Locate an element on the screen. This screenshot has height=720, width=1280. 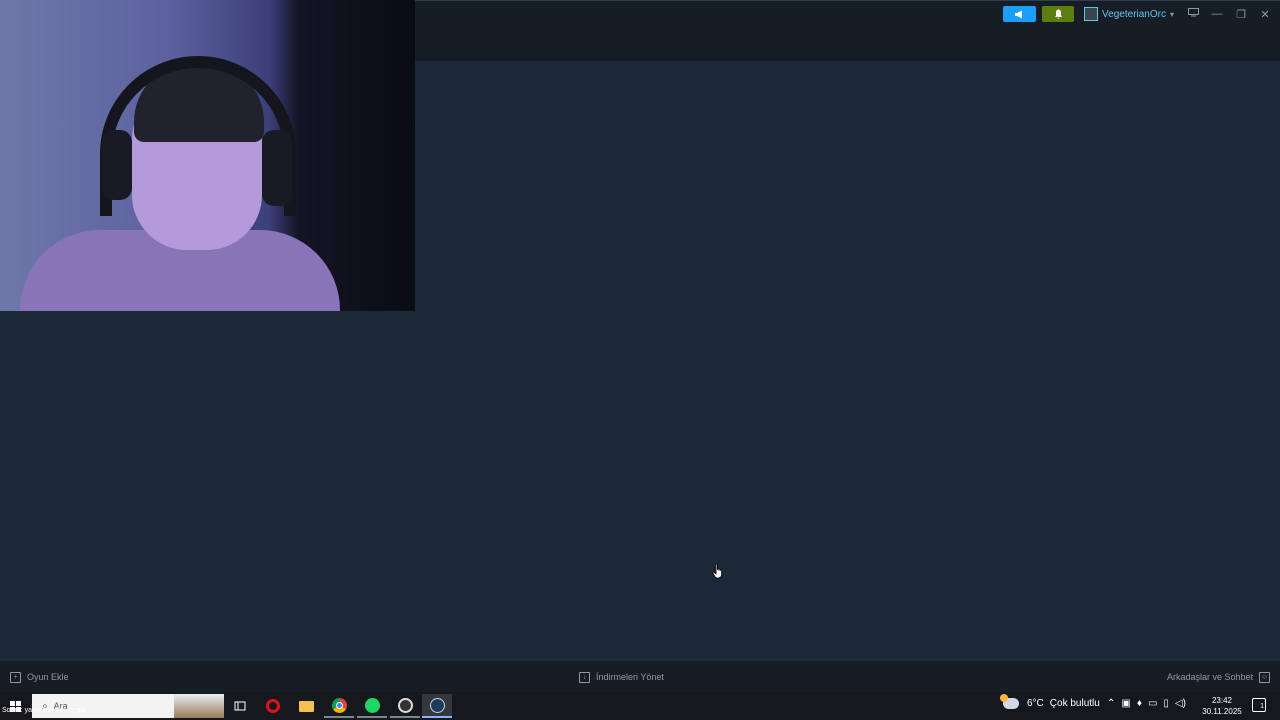
task-view-icon is located at coordinates (240, 705).